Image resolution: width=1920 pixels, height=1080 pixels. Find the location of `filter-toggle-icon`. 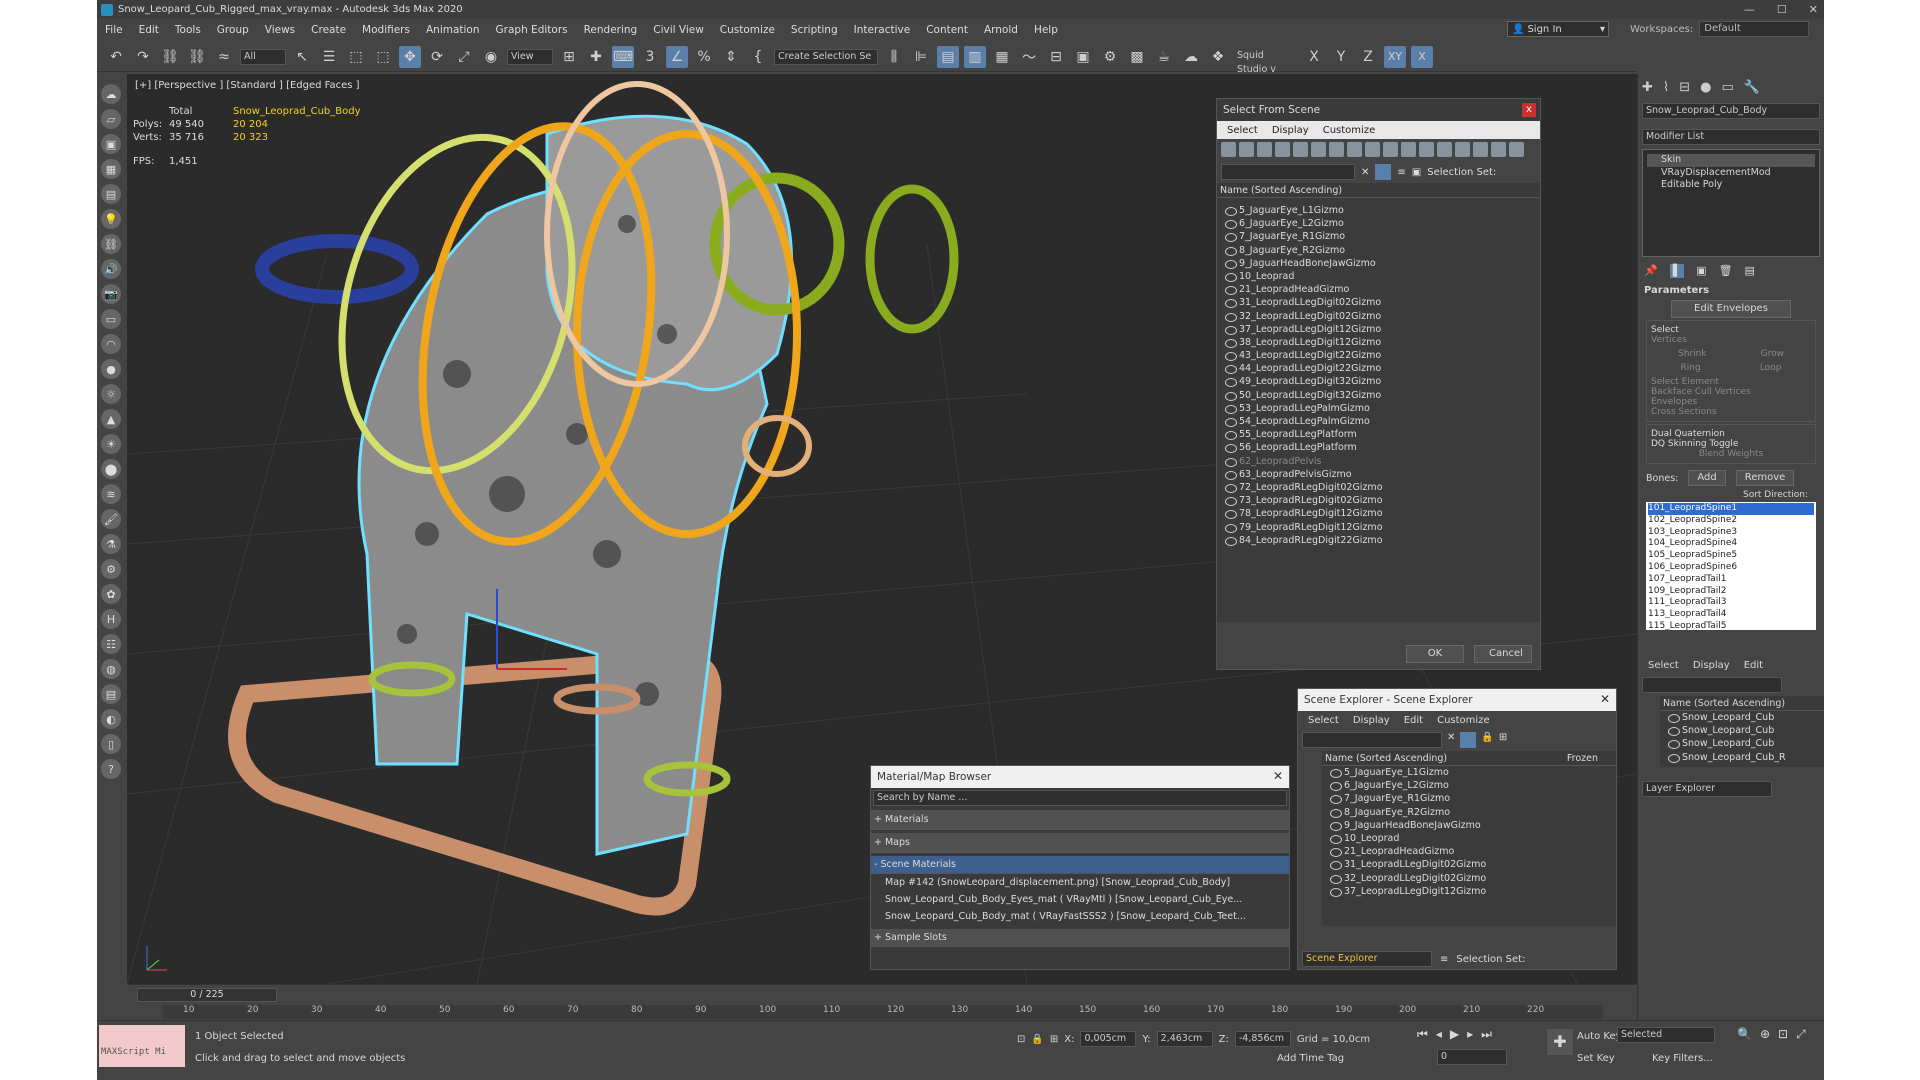

filter-toggle-icon is located at coordinates (1383, 172).